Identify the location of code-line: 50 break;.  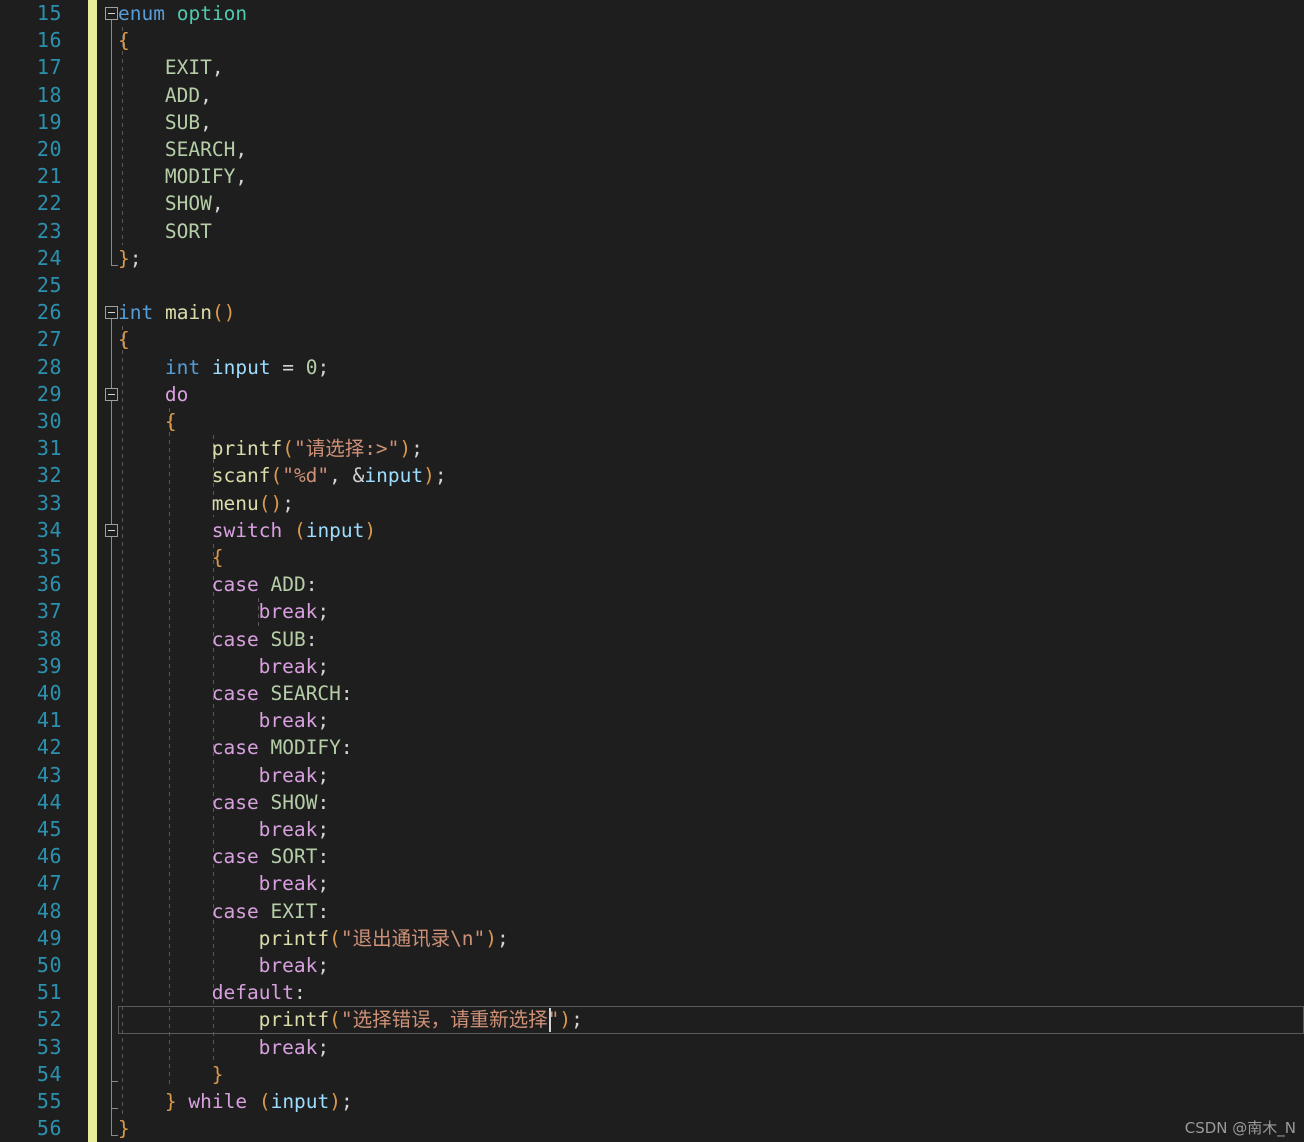
(652, 965).